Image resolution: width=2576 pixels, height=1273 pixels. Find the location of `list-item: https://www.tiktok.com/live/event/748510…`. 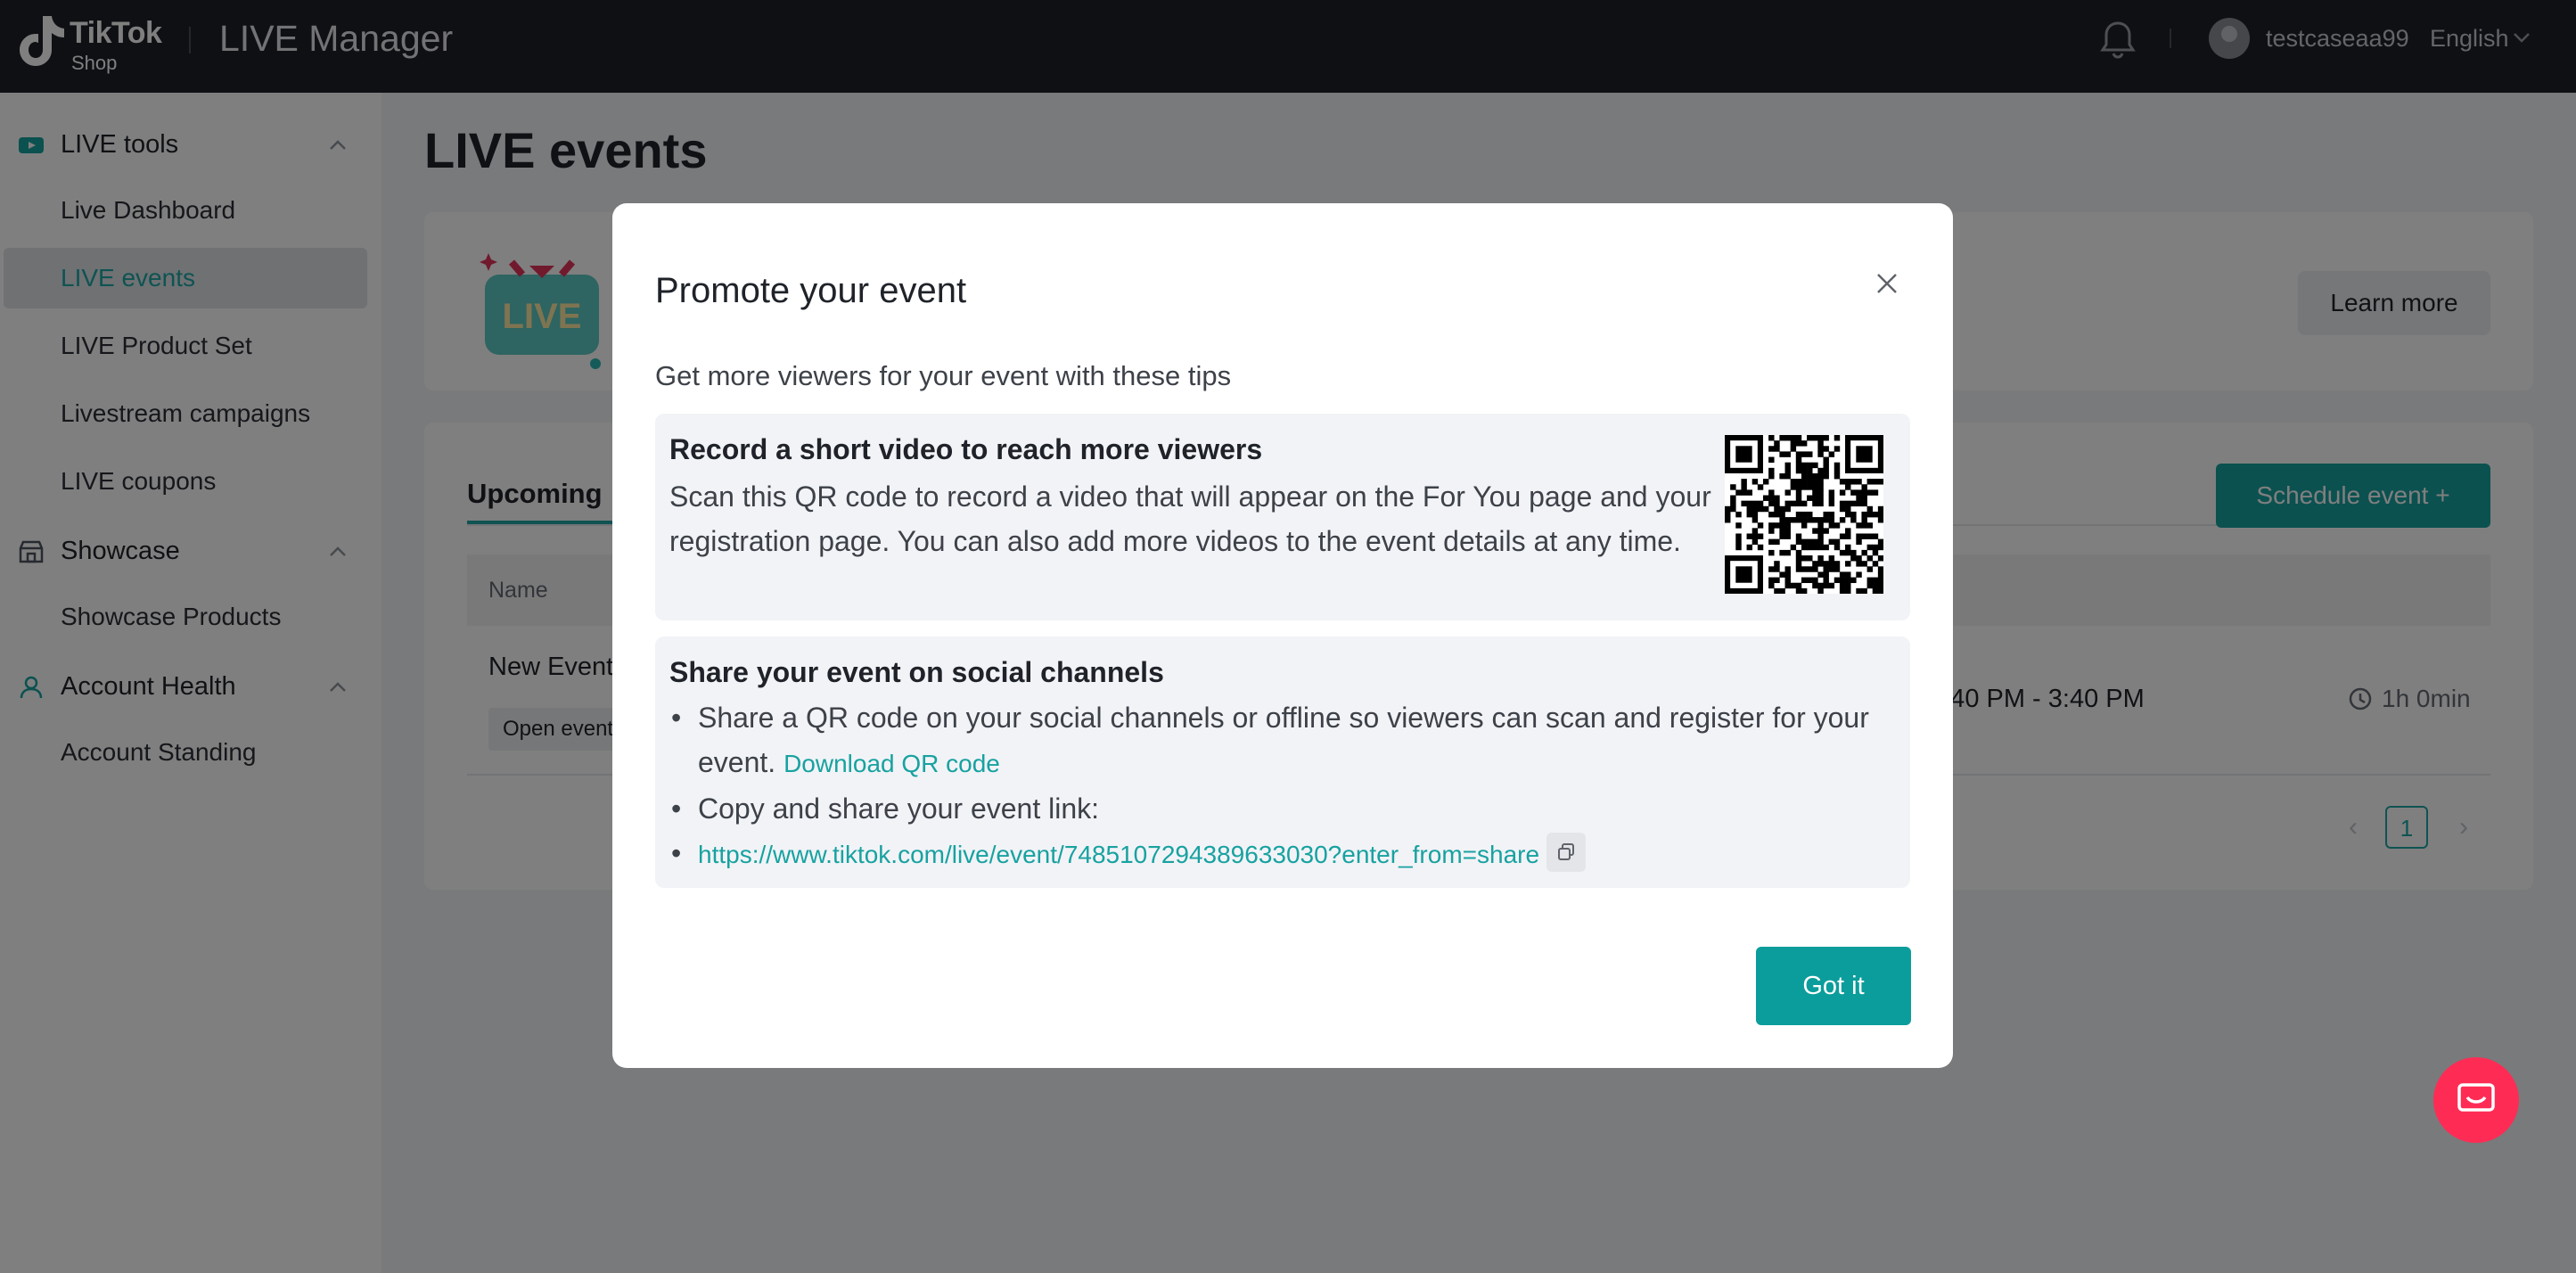

list-item: https://www.tiktok.com/live/event/748510… is located at coordinates (1284, 854).